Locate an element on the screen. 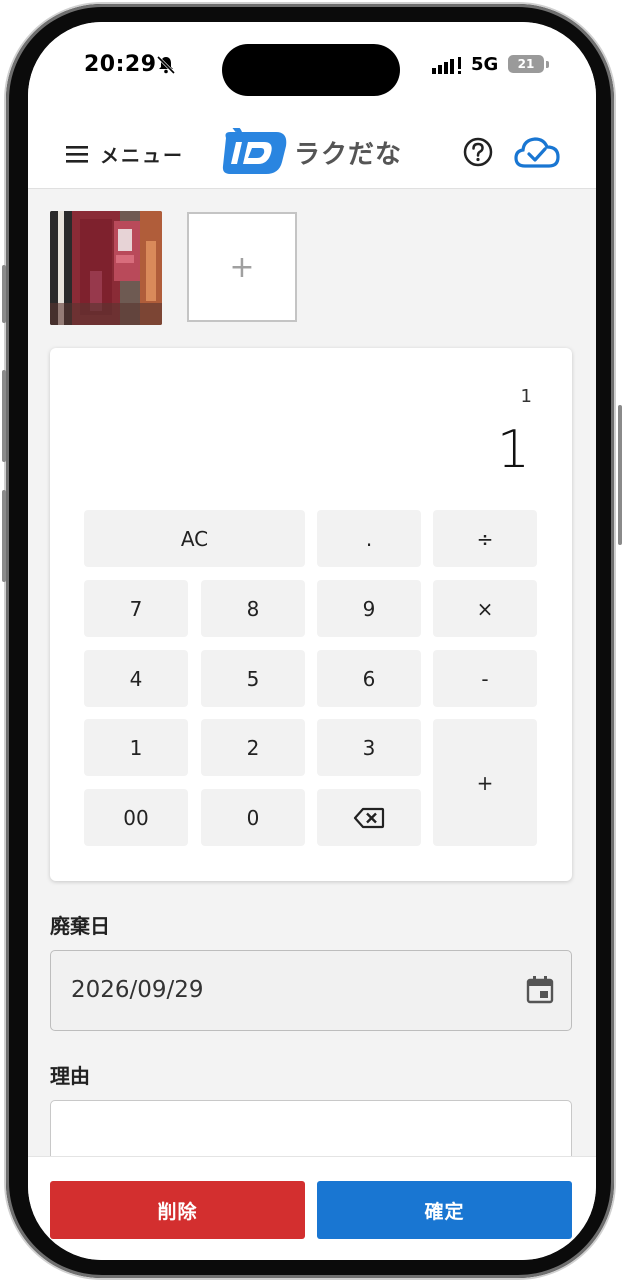 This screenshot has height=1284, width=624. hamburger-icon is located at coordinates (77, 154).